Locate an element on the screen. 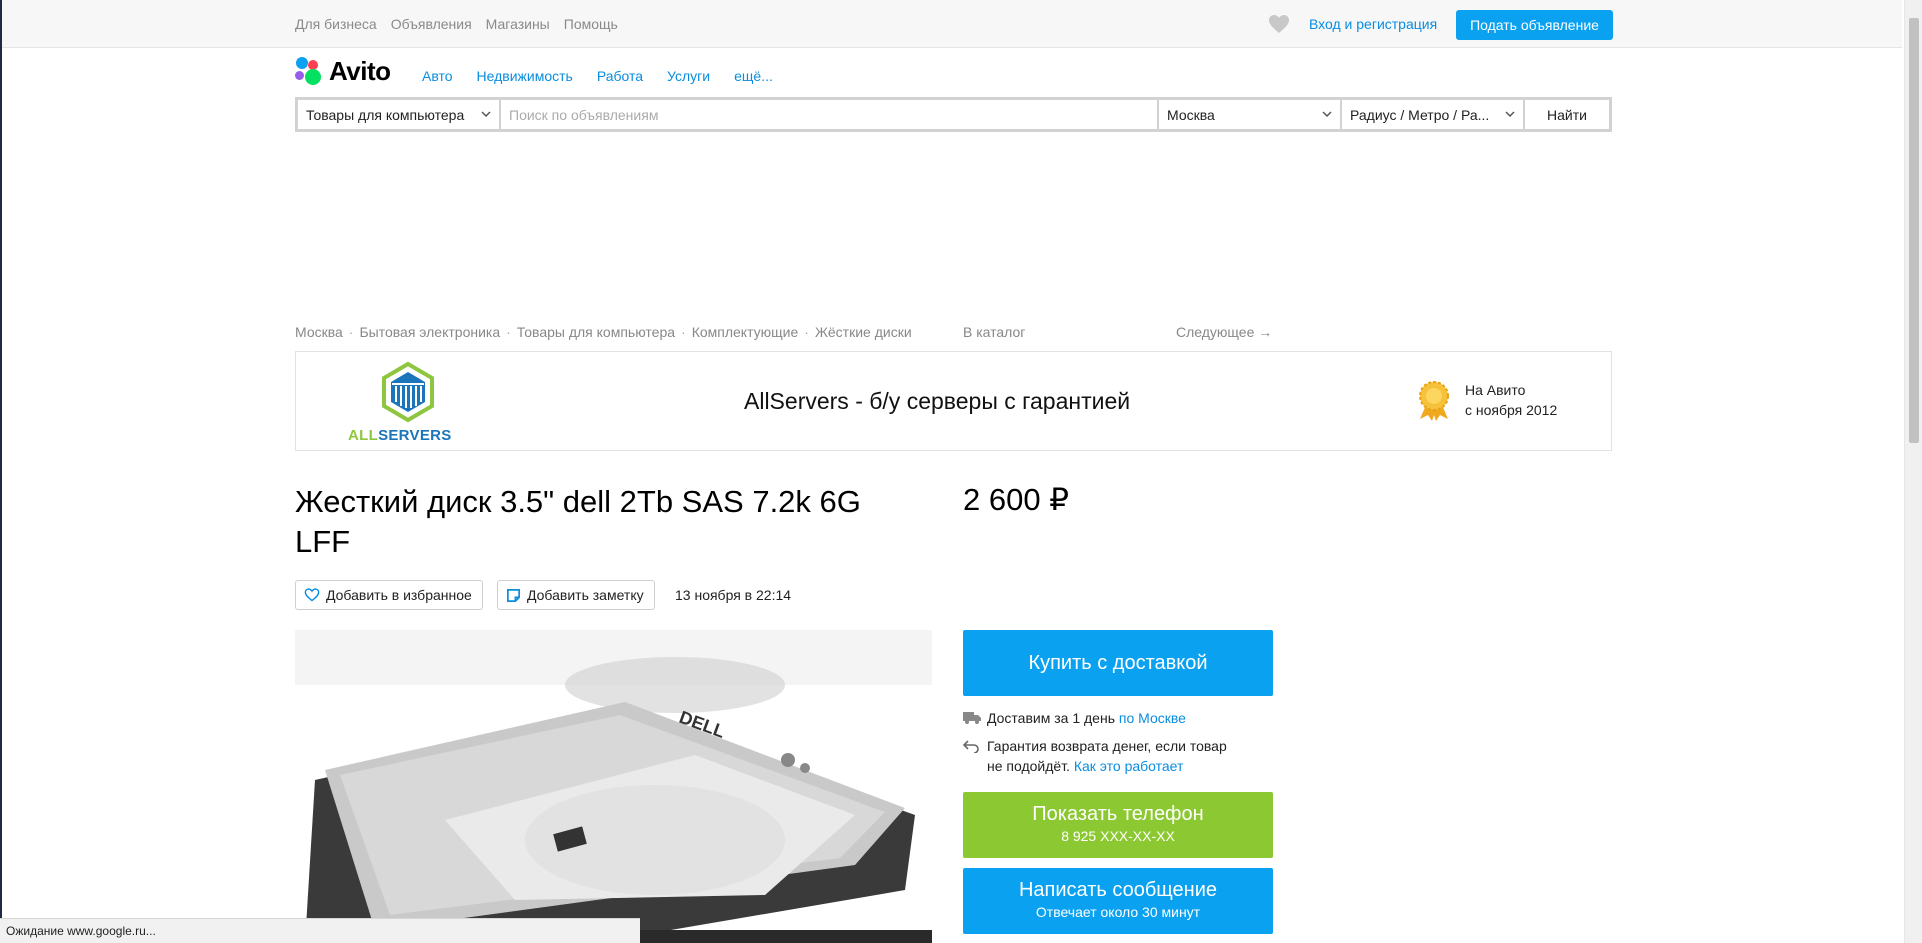  hard-drive-image: DELL is located at coordinates (613, 786).